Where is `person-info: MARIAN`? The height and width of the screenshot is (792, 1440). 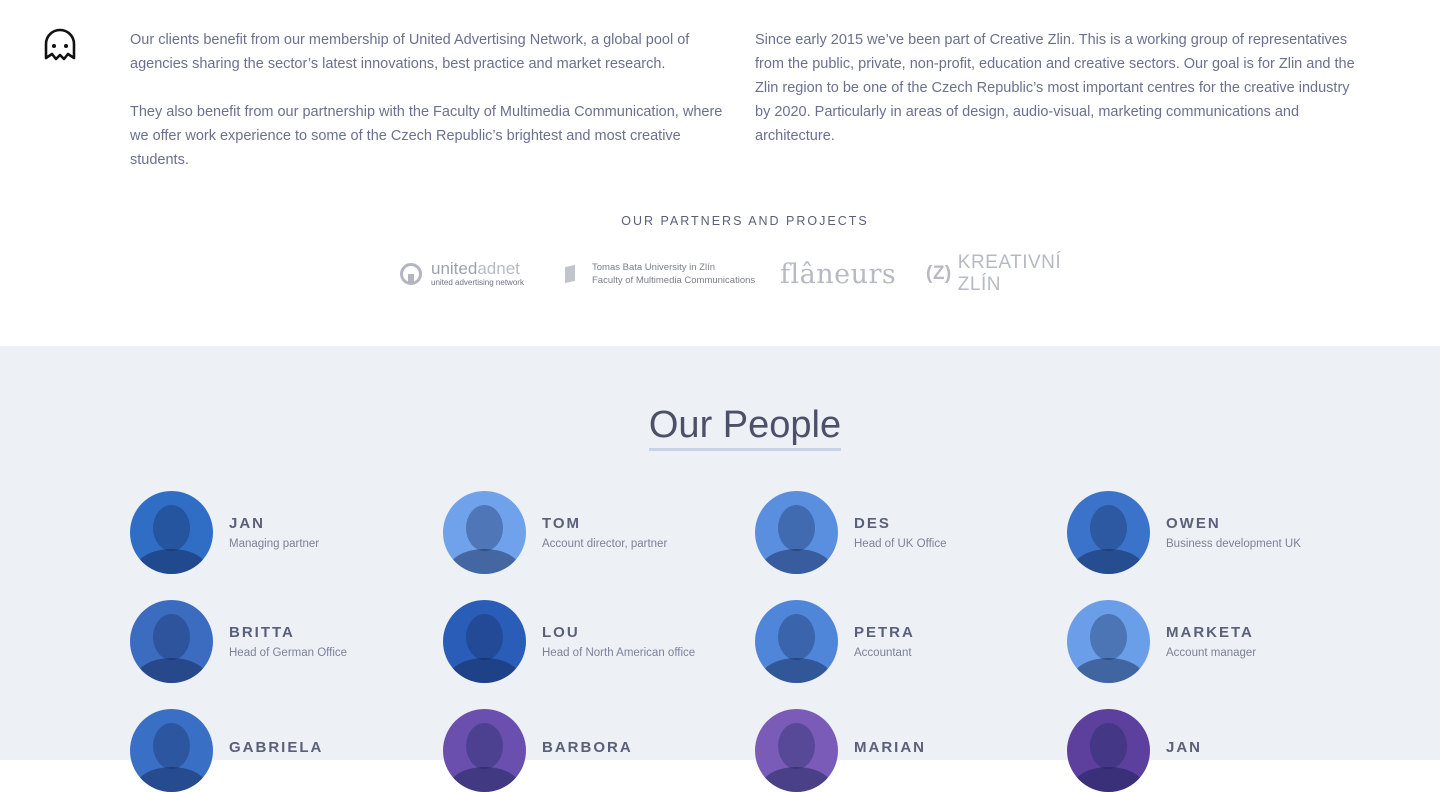
person-info: MARIAN is located at coordinates (890, 750).